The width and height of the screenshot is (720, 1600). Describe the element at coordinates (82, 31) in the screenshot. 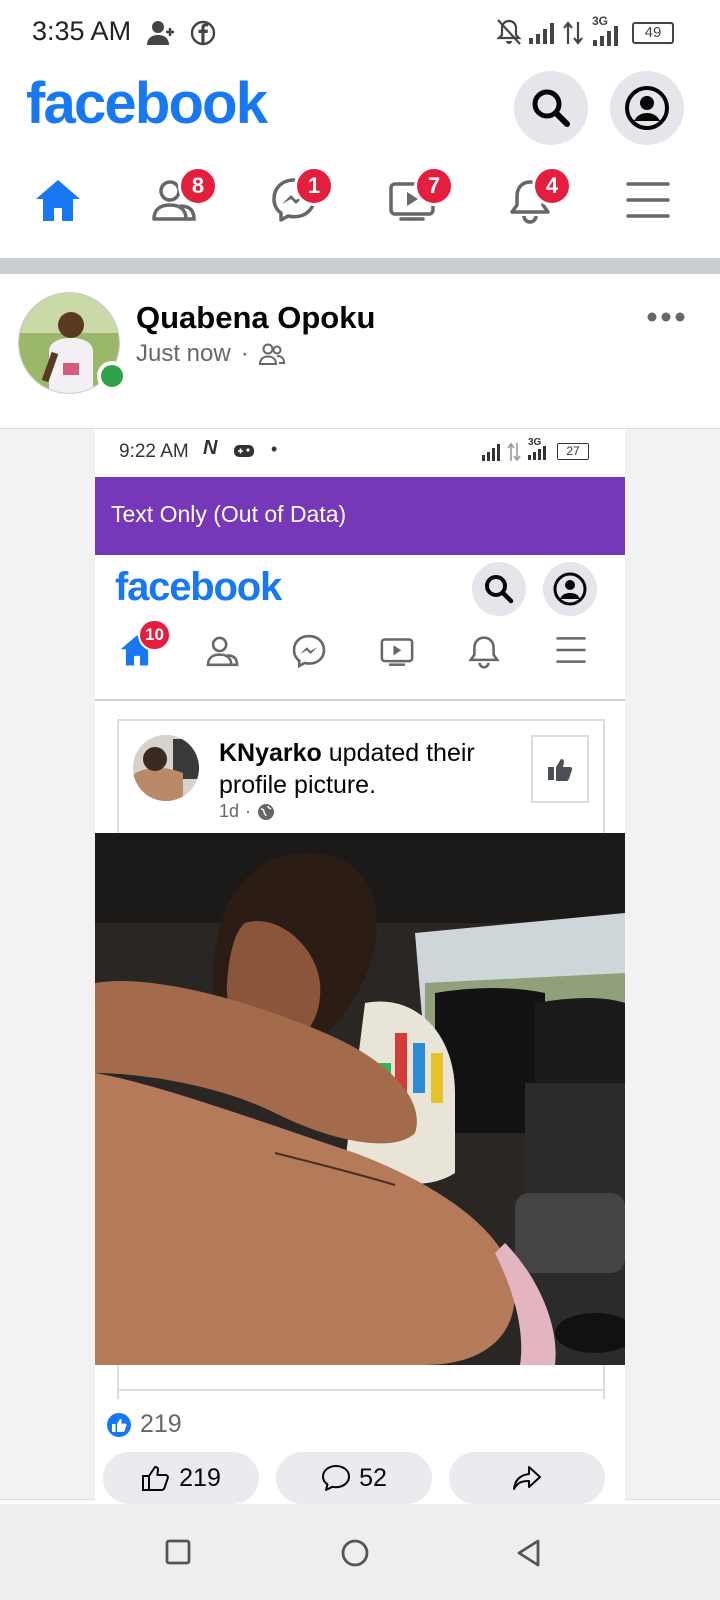

I see `status-time: 3:35 AM` at that location.